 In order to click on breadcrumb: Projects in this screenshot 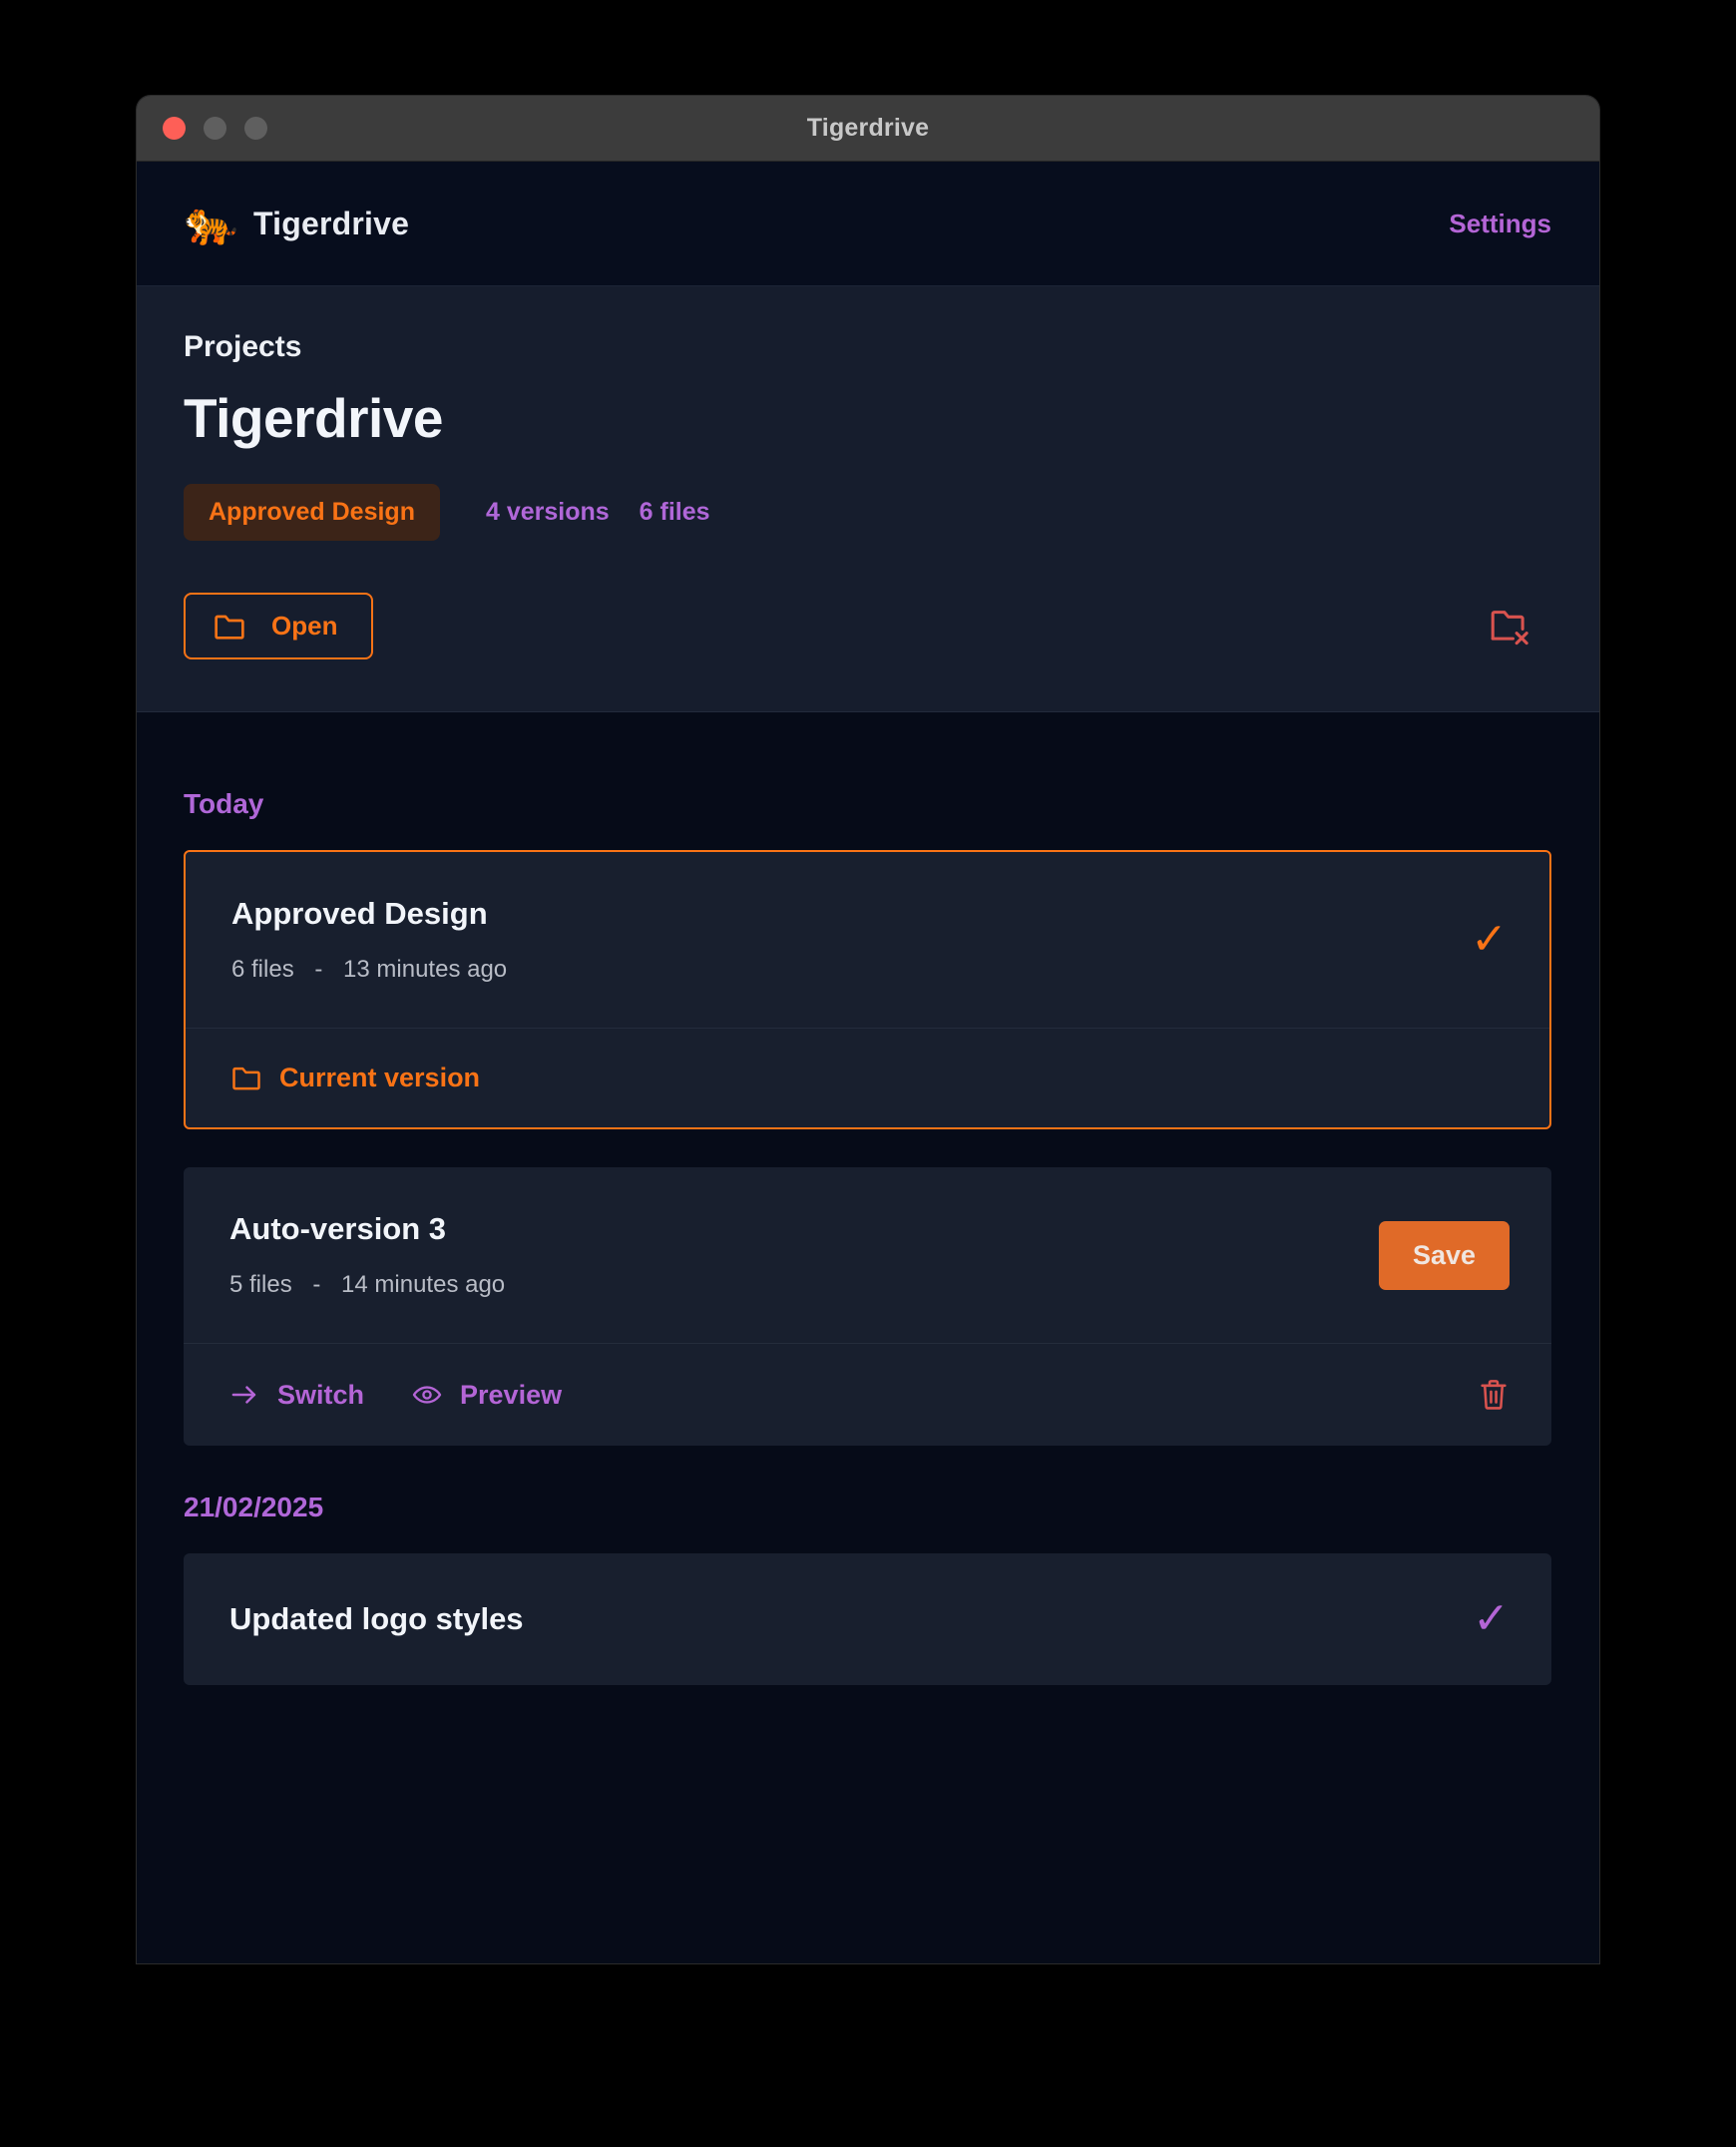, I will do `click(243, 346)`.